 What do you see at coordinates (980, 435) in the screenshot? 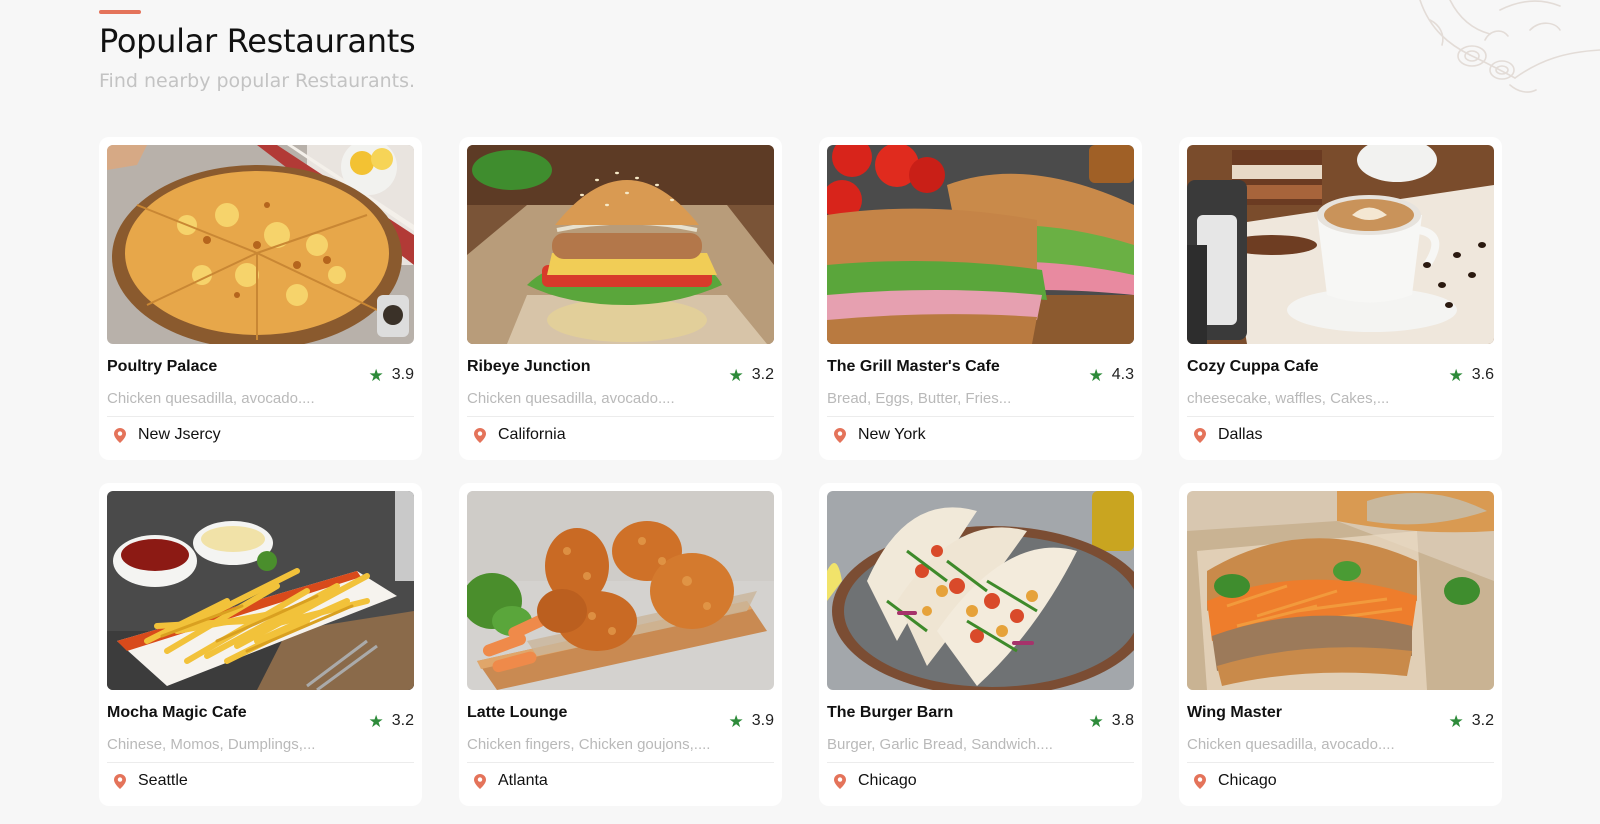
I see `location: New York` at bounding box center [980, 435].